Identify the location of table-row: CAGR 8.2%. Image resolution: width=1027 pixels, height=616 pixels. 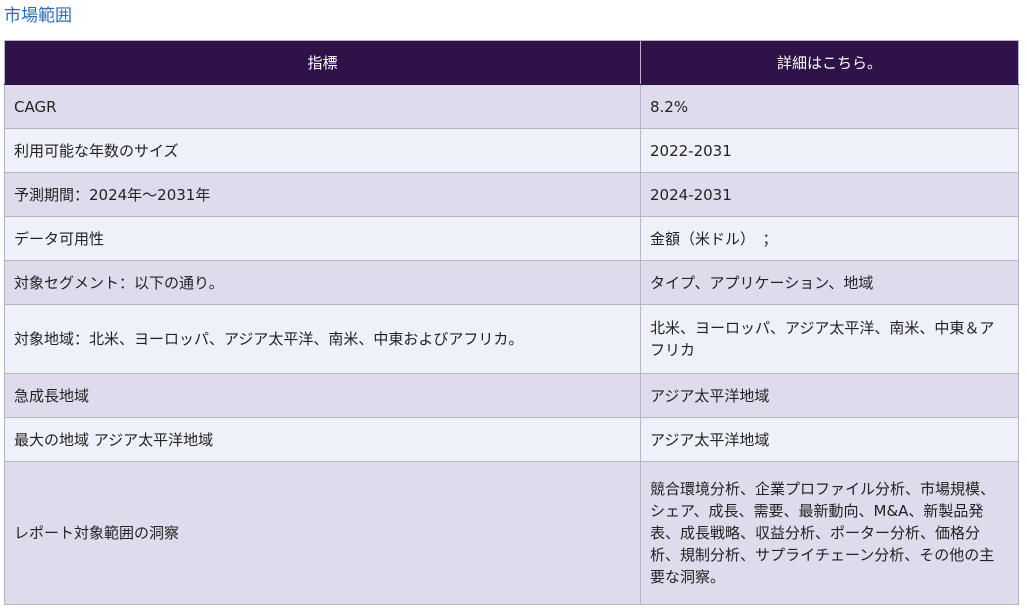
(511, 106).